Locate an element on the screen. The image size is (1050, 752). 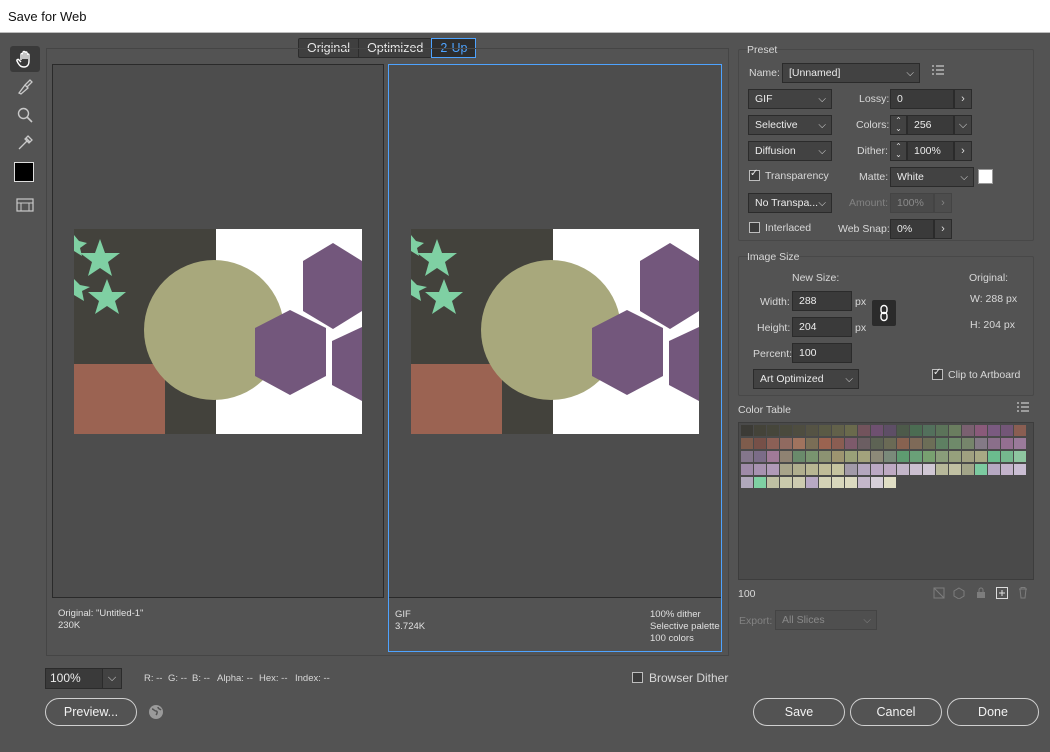
cancel-button: Cancel is located at coordinates (896, 712).